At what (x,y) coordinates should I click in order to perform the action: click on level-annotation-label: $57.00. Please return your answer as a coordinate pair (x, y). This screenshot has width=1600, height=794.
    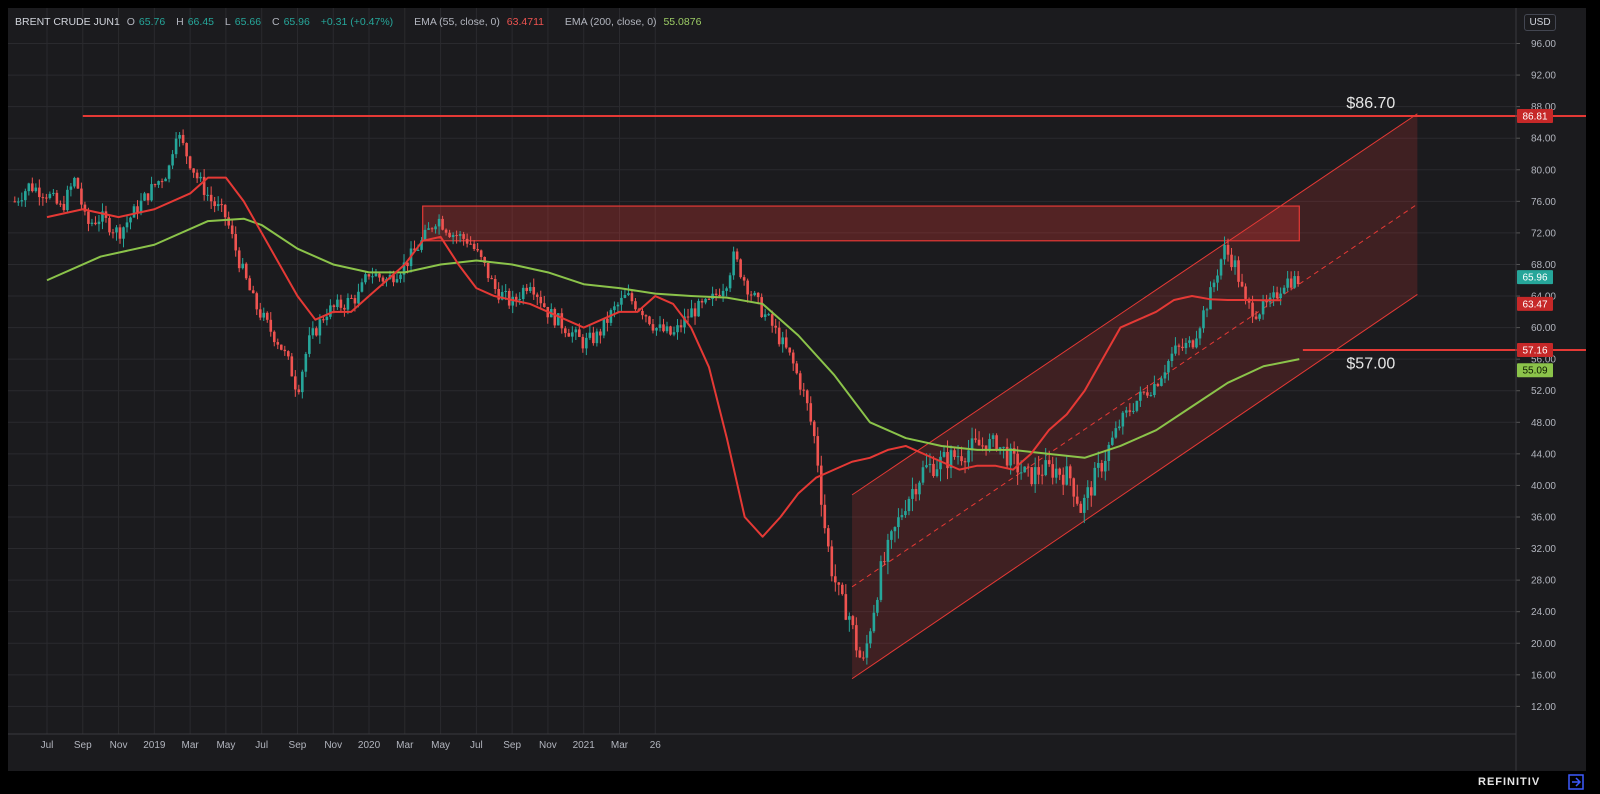
    Looking at the image, I should click on (1370, 363).